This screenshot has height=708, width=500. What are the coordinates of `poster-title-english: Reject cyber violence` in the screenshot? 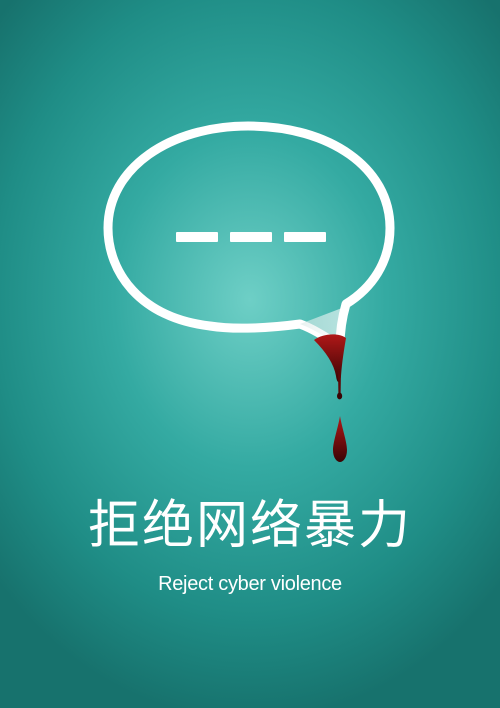 It's located at (250, 584).